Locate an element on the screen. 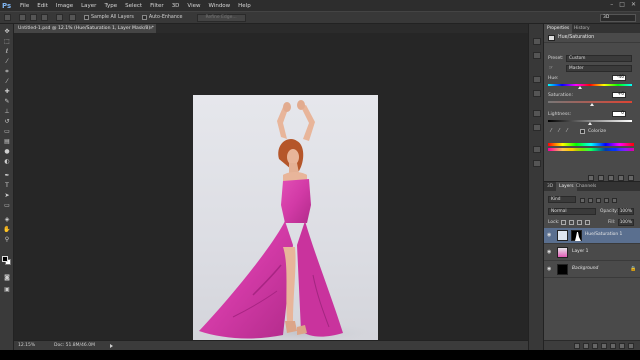 The image size is (640, 360). lock-image-icon is located at coordinates (571, 222).